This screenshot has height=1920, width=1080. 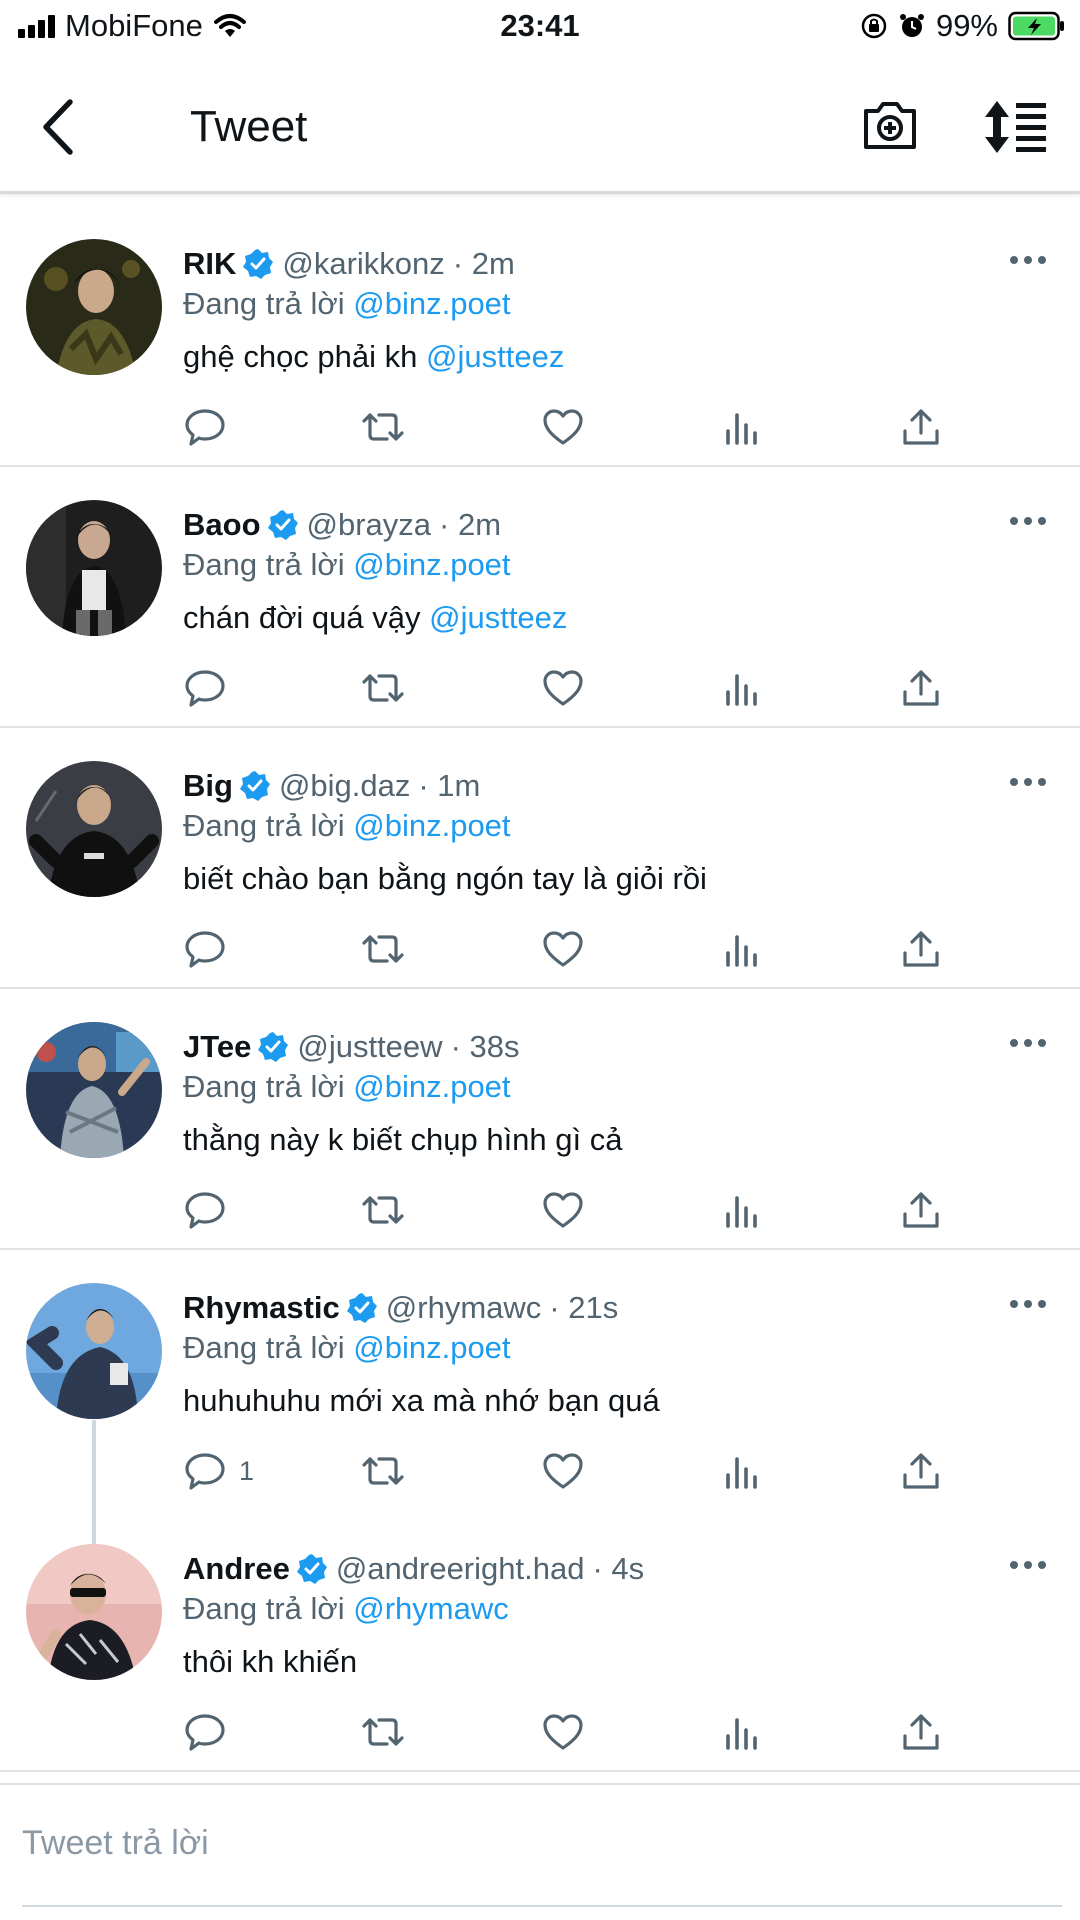 I want to click on author-name: JTee, so click(x=217, y=1047).